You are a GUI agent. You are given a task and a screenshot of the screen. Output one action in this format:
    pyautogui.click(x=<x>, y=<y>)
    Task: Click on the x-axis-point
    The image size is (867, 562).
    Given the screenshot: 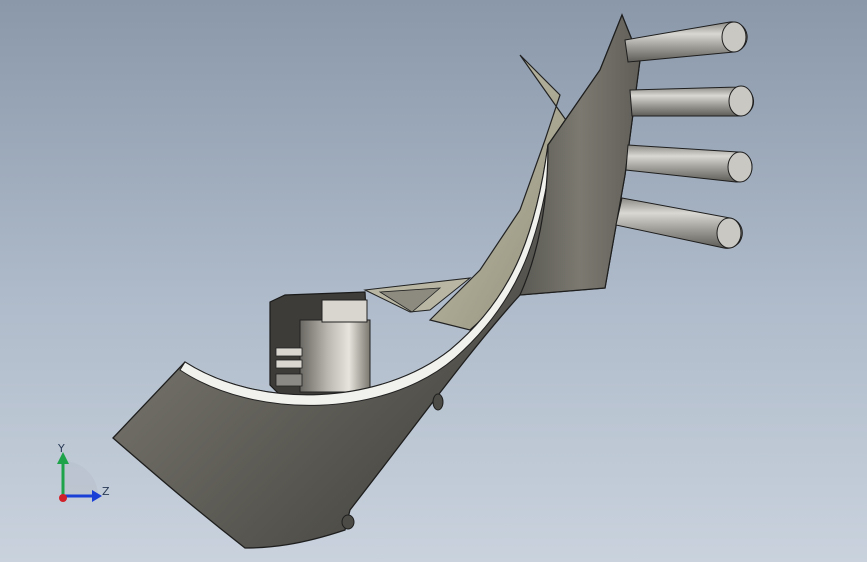 What is the action you would take?
    pyautogui.click(x=63, y=498)
    